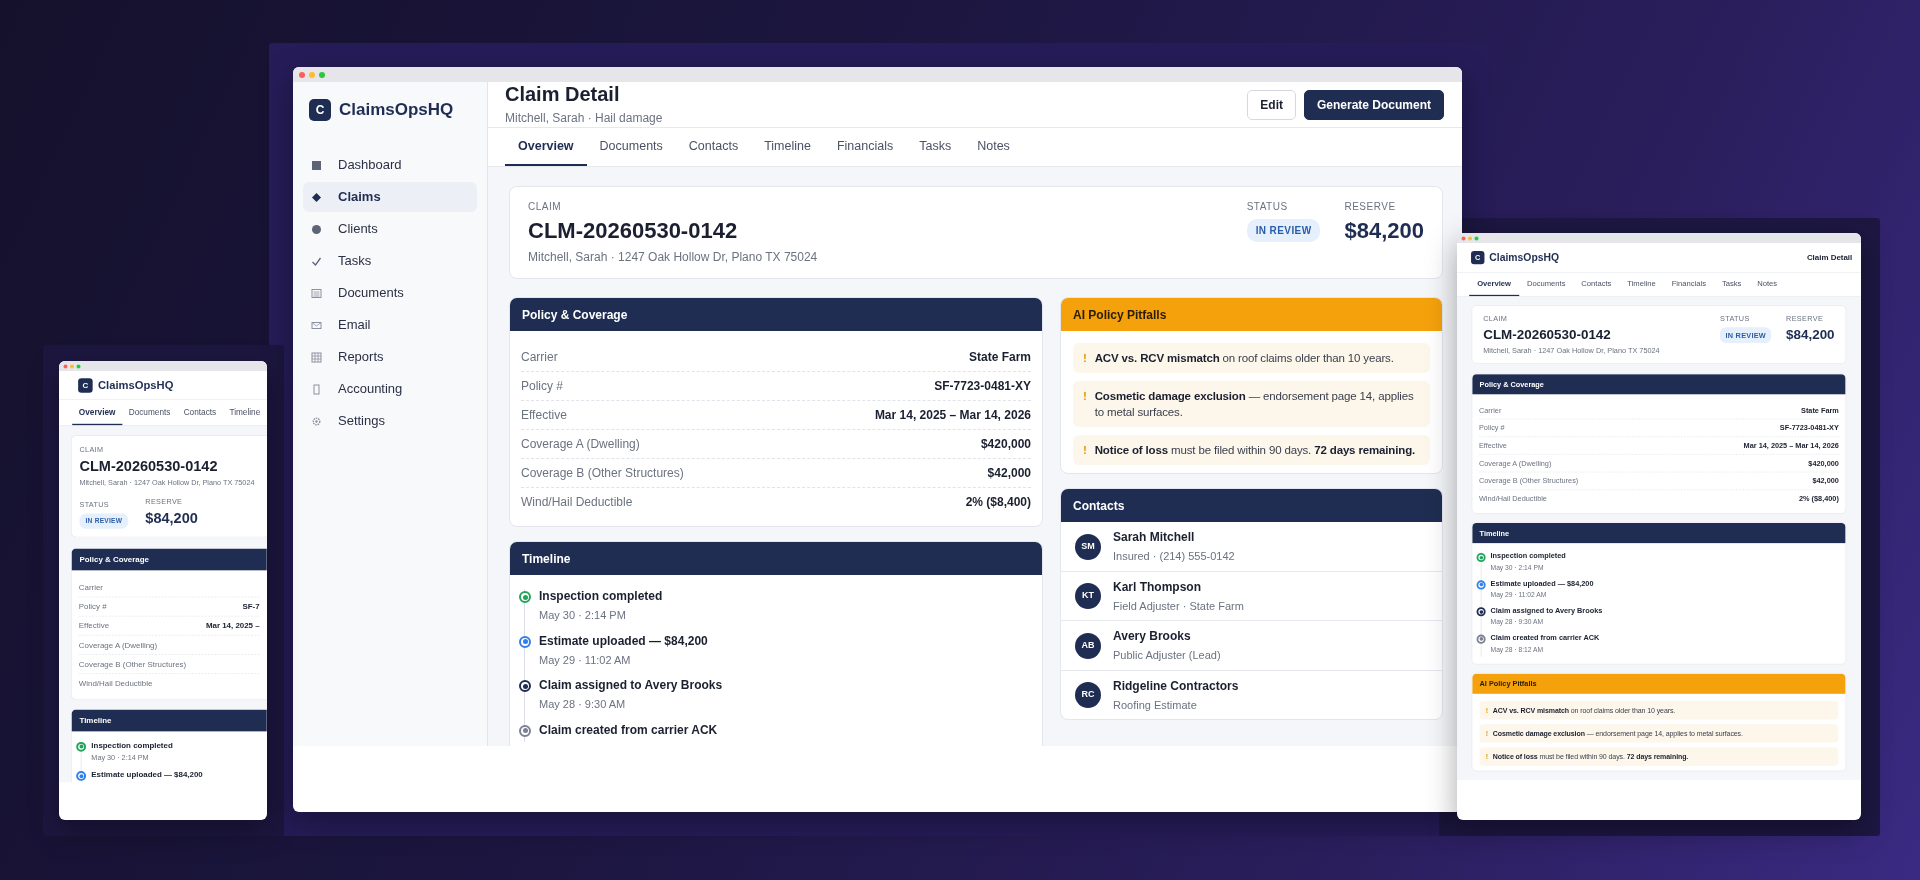 The width and height of the screenshot is (1920, 880). Describe the element at coordinates (316, 261) in the screenshot. I see `check-icon` at that location.